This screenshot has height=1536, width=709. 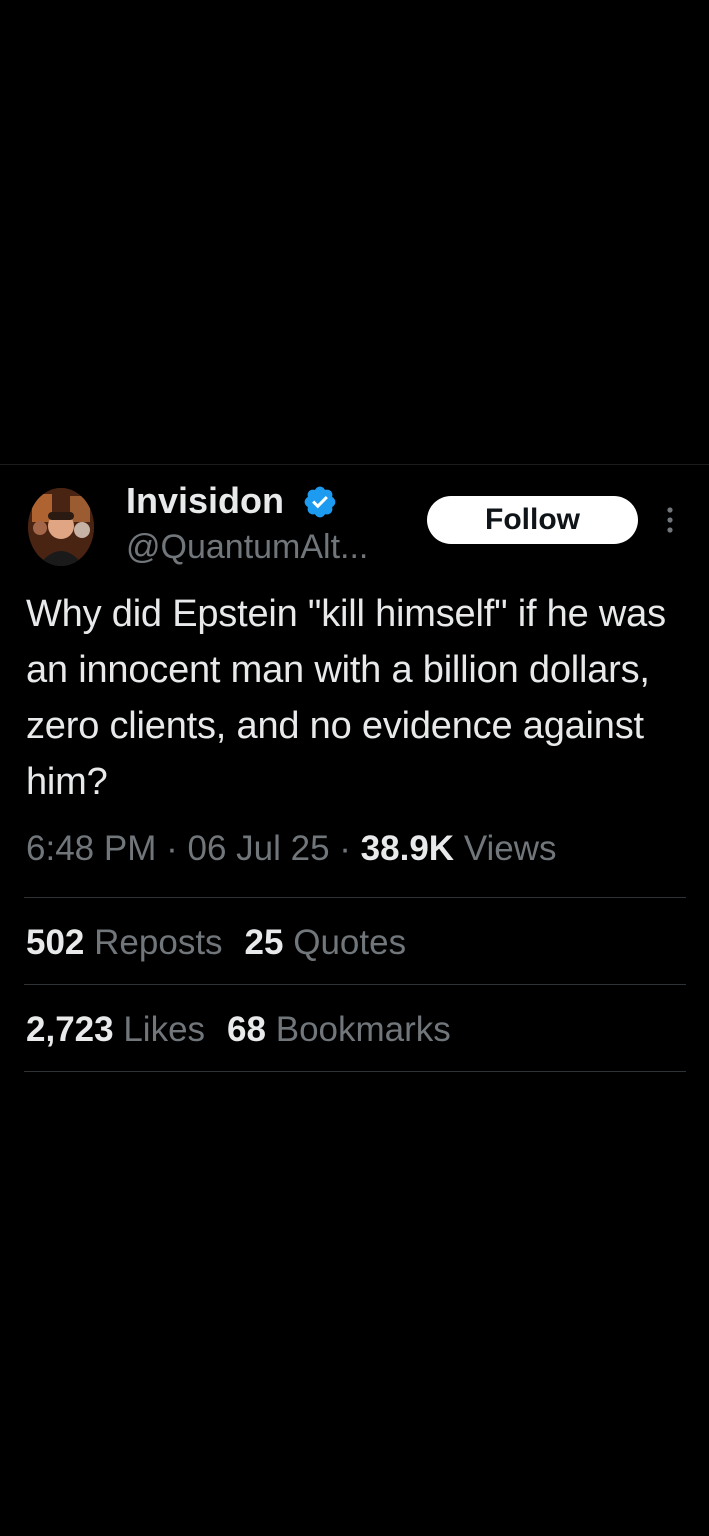 I want to click on reposts-stat: 502 Reposts, so click(x=124, y=942).